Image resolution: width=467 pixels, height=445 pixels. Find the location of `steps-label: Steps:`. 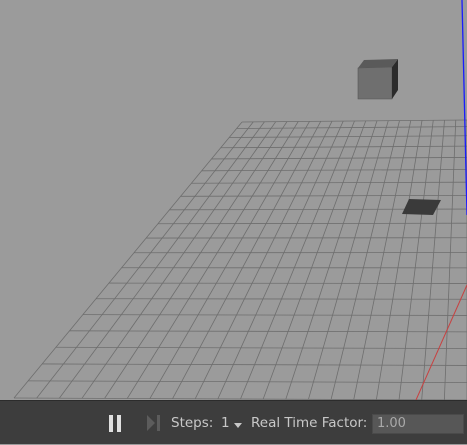

steps-label: Steps: is located at coordinates (192, 423).